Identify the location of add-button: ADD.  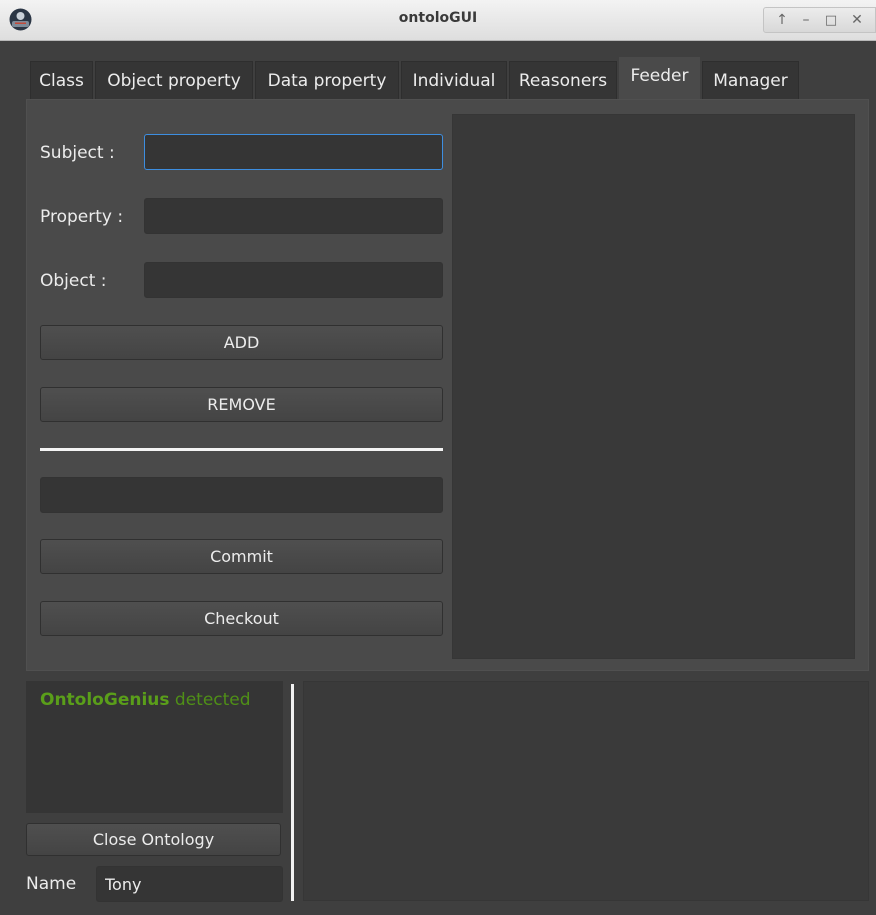
(241, 342).